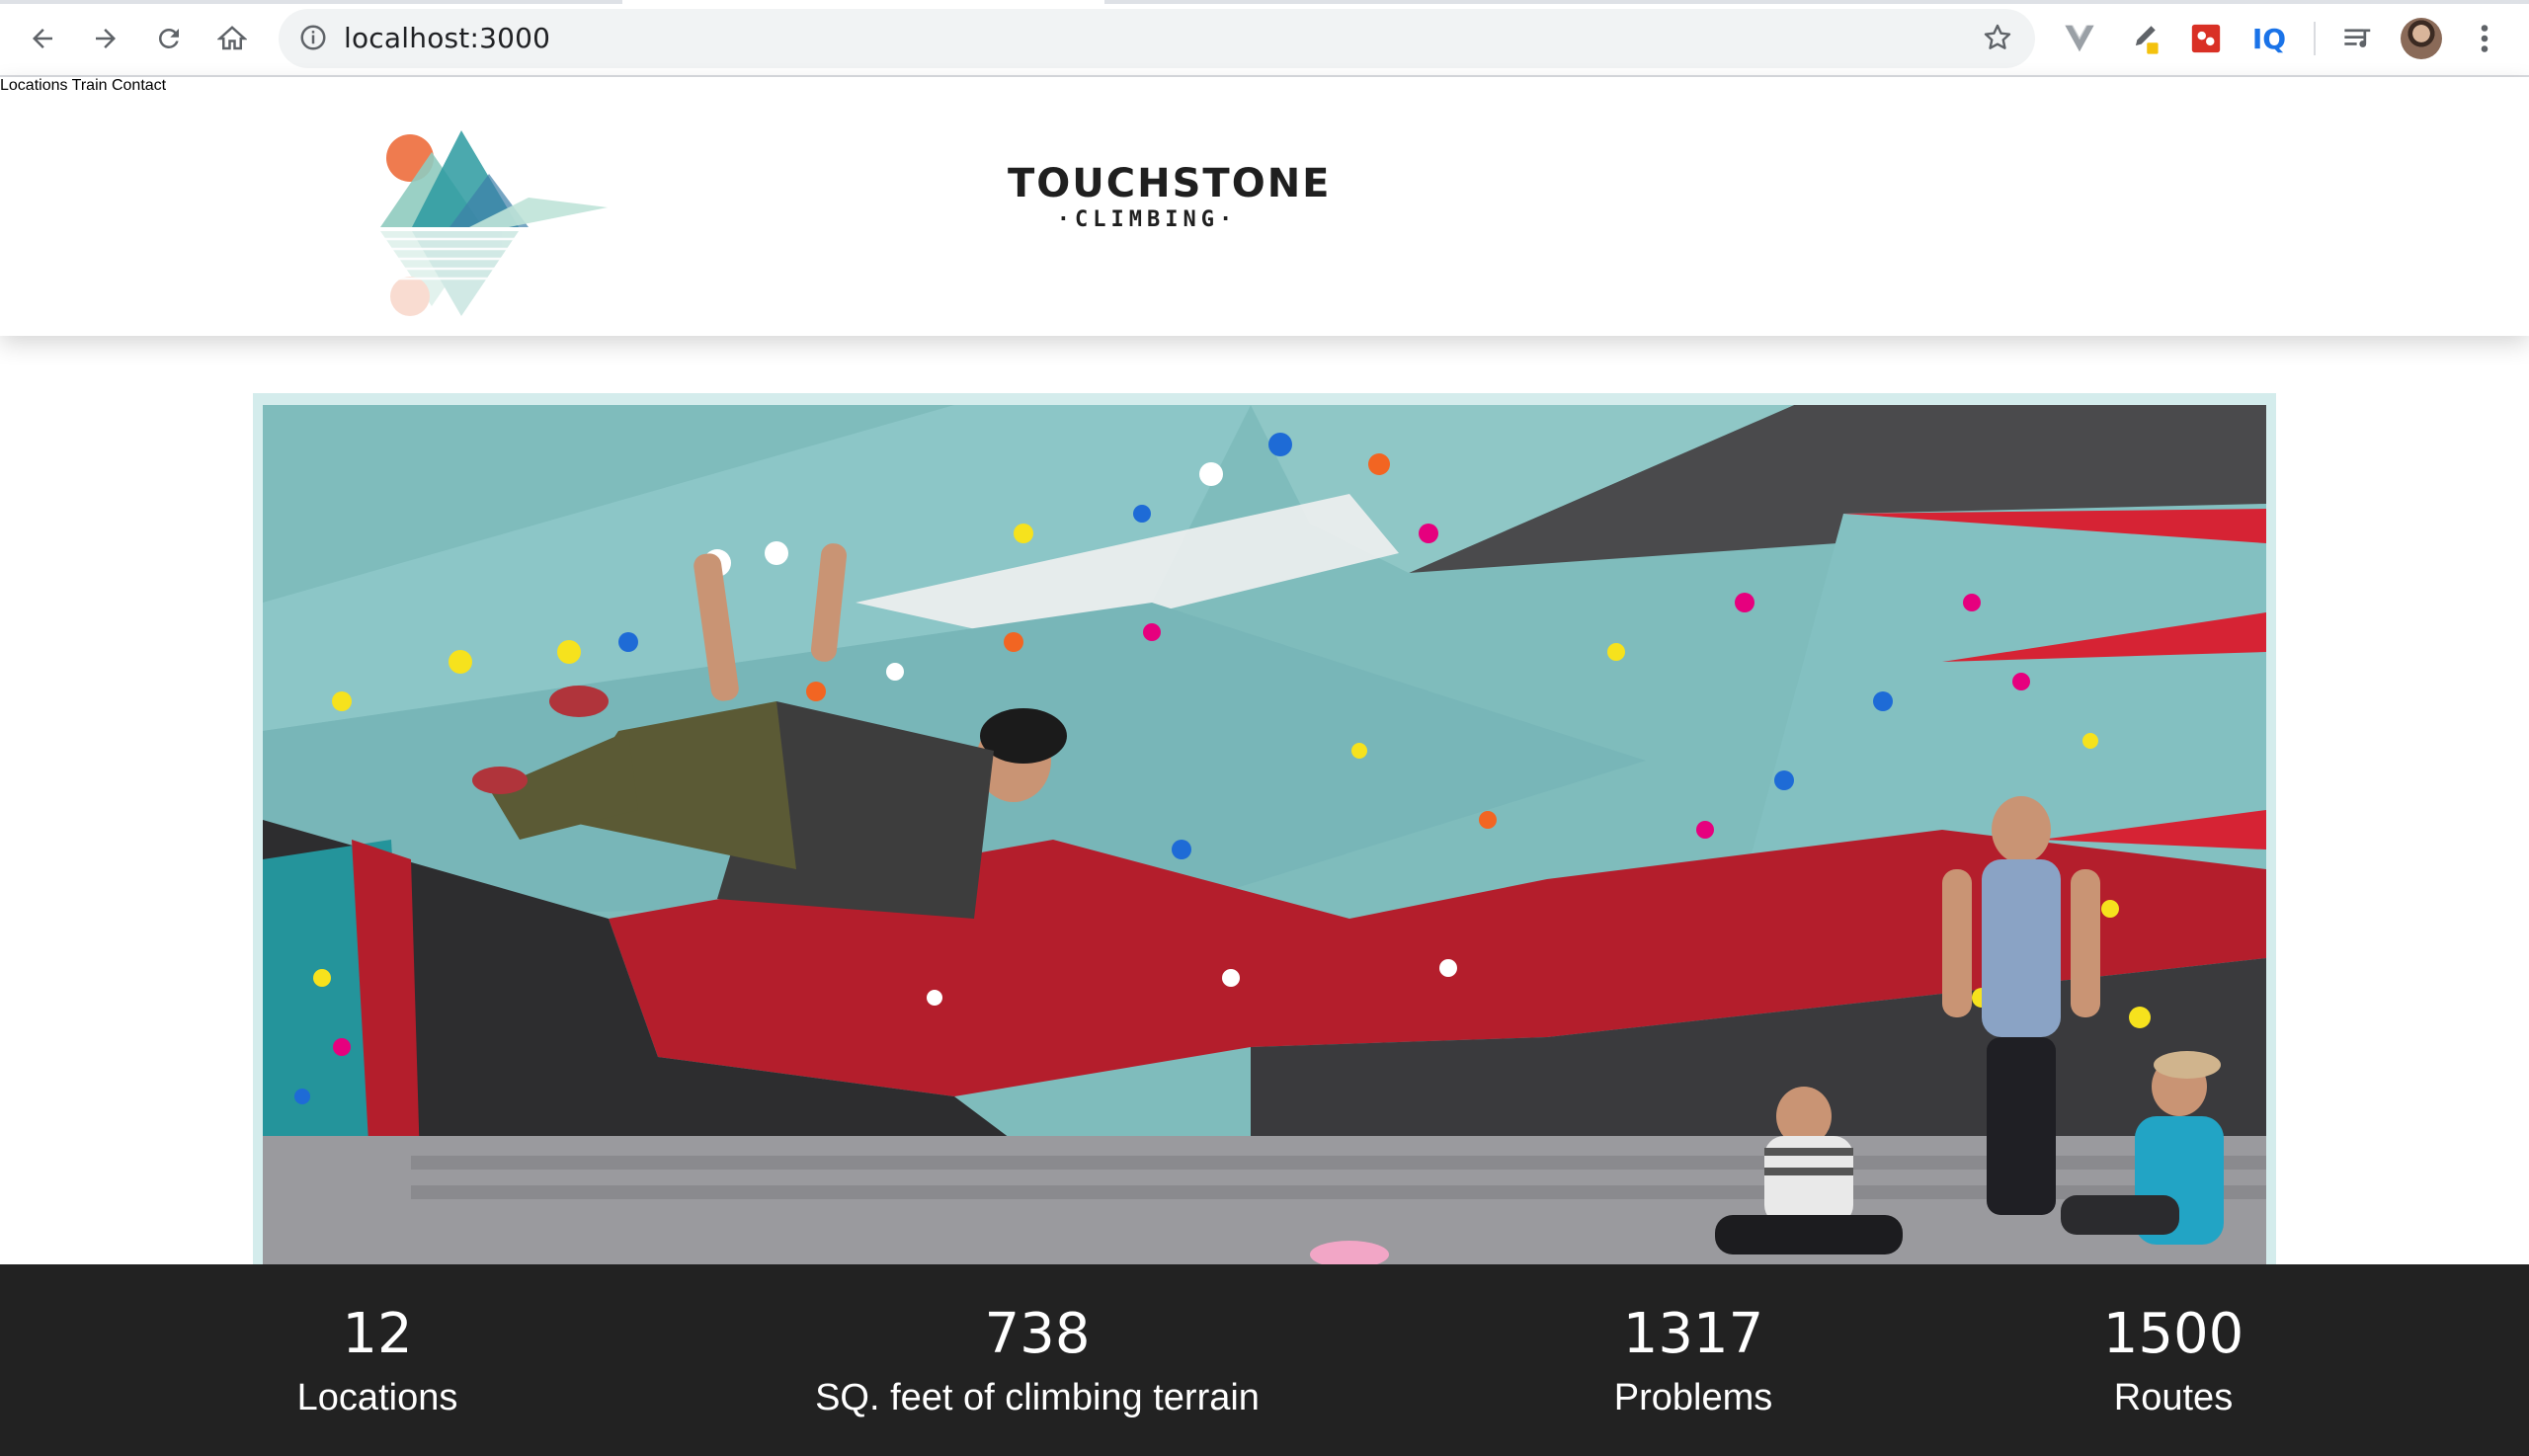  Describe the element at coordinates (313, 37) in the screenshot. I see `info-icon` at that location.